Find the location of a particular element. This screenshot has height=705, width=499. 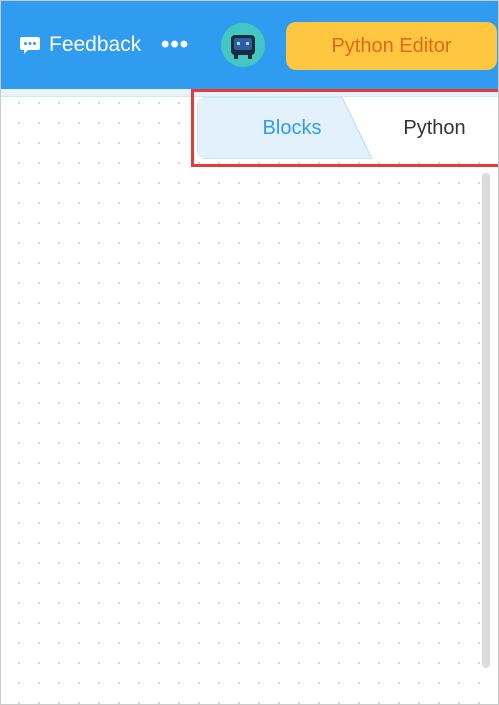

robot-avatar-icon is located at coordinates (243, 45).